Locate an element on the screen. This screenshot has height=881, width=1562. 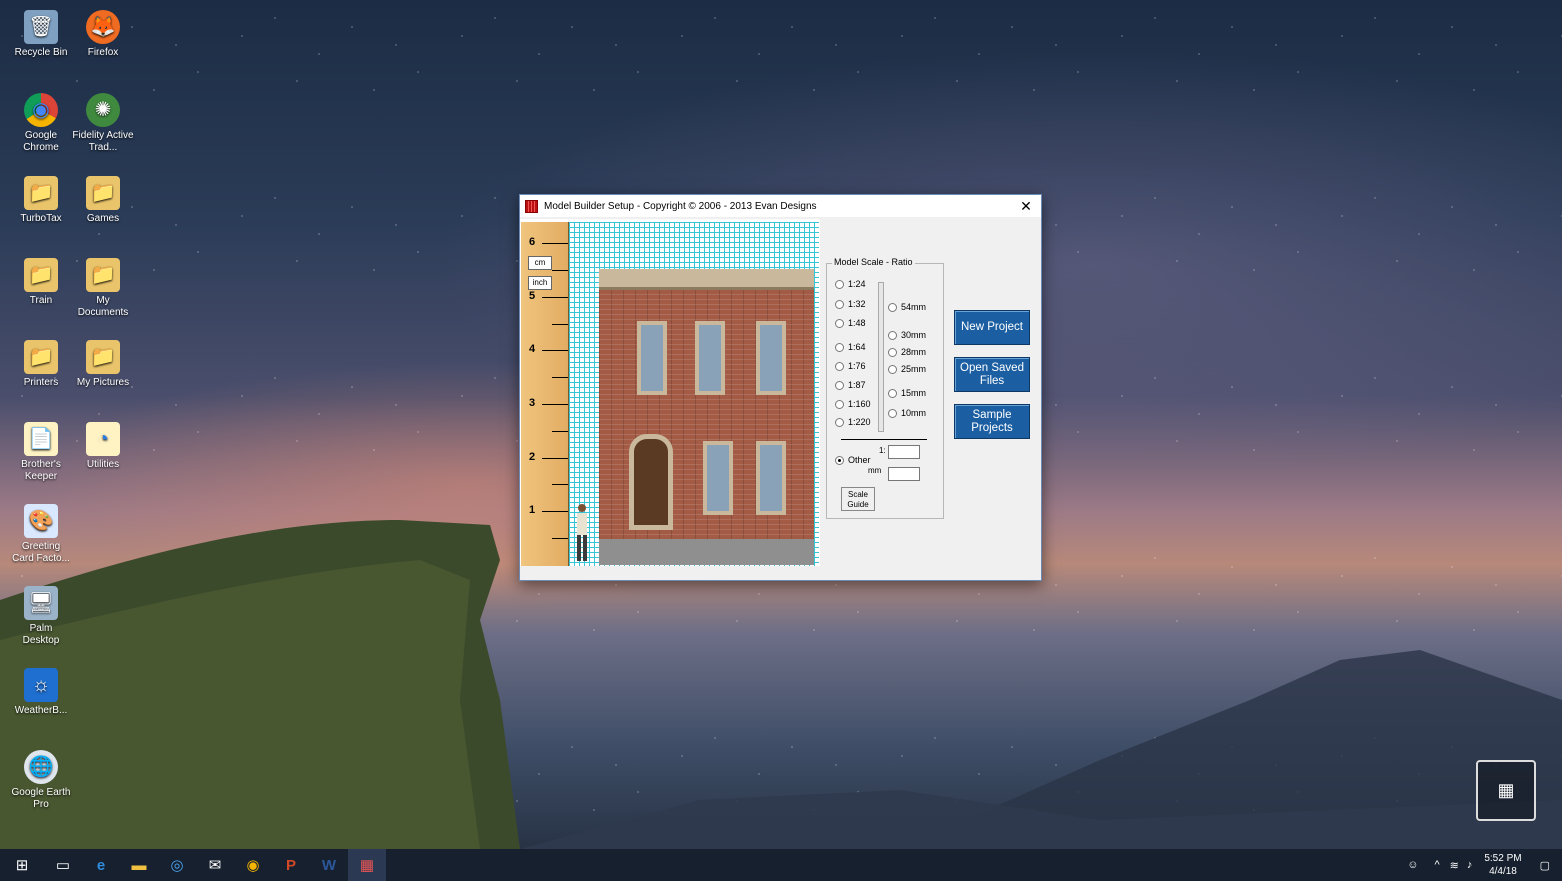
volume-icon: ♪ is located at coordinates (1470, 865).